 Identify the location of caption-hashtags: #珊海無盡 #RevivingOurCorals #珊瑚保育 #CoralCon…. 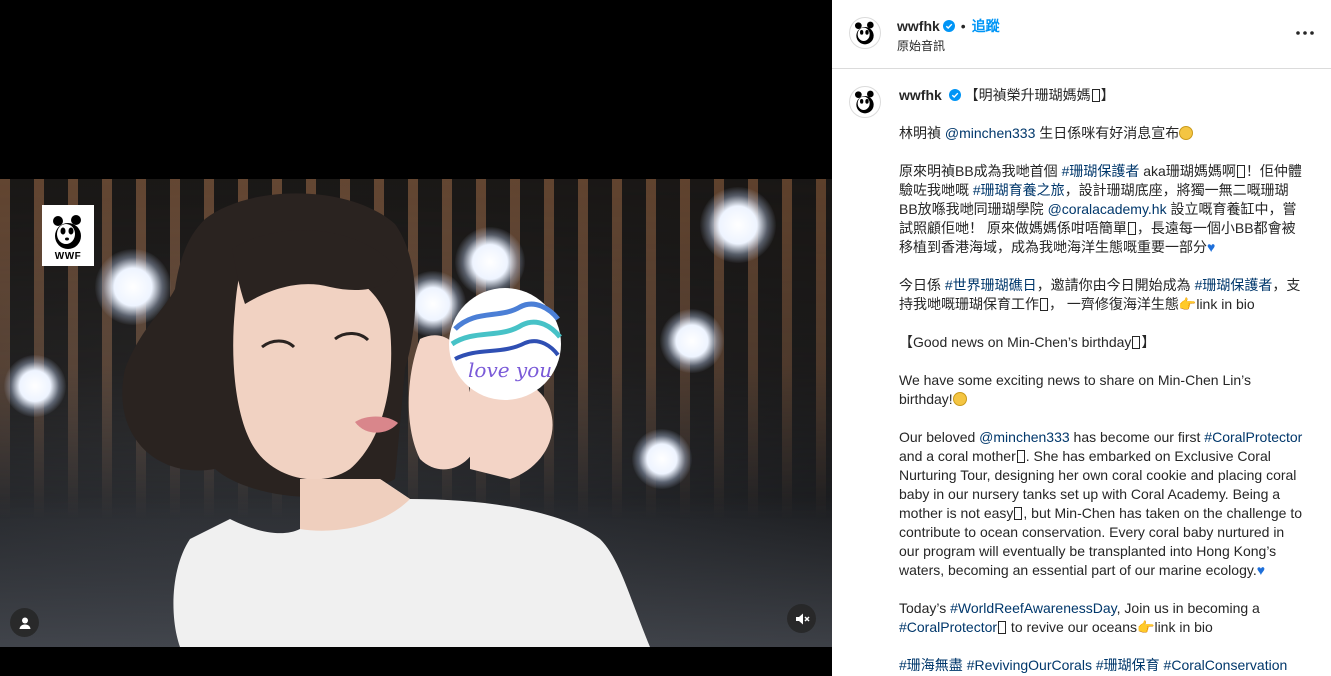
(1102, 665).